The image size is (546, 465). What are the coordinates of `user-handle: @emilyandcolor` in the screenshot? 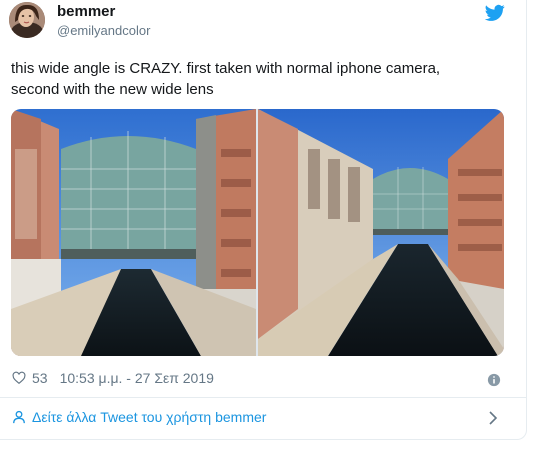 It's located at (103, 30).